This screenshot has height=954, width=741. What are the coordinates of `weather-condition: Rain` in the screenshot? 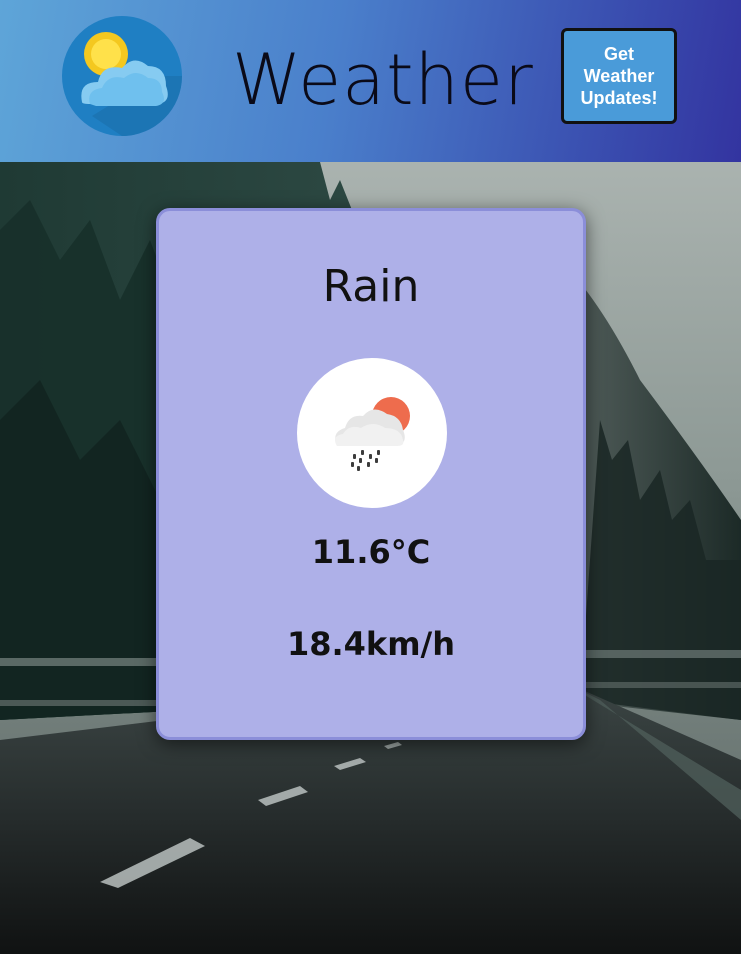 It's located at (371, 286).